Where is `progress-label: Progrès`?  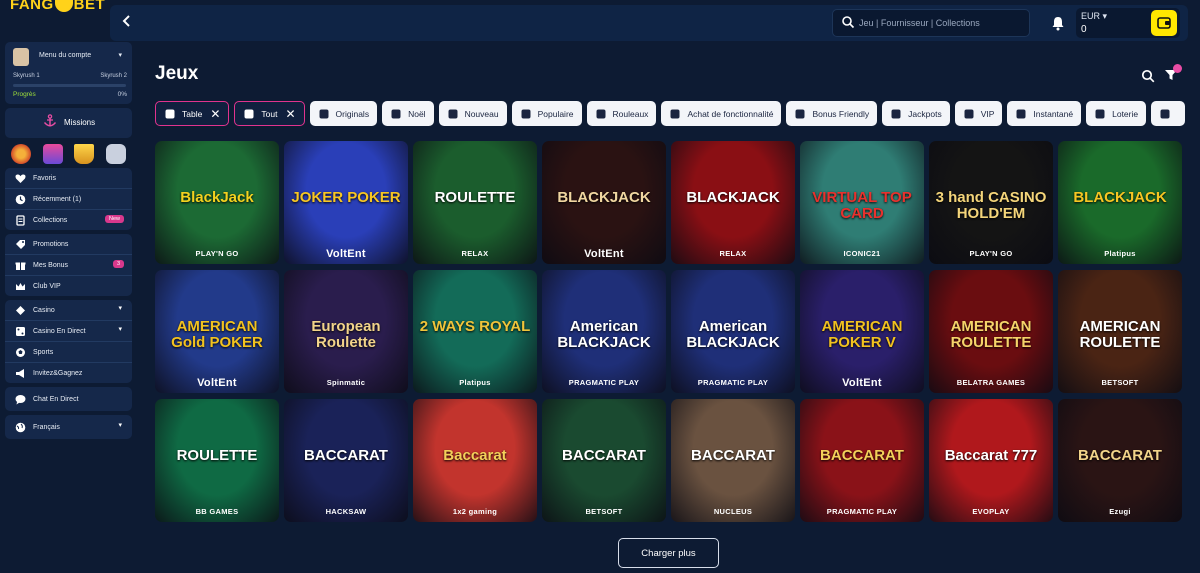 progress-label: Progrès is located at coordinates (24, 94).